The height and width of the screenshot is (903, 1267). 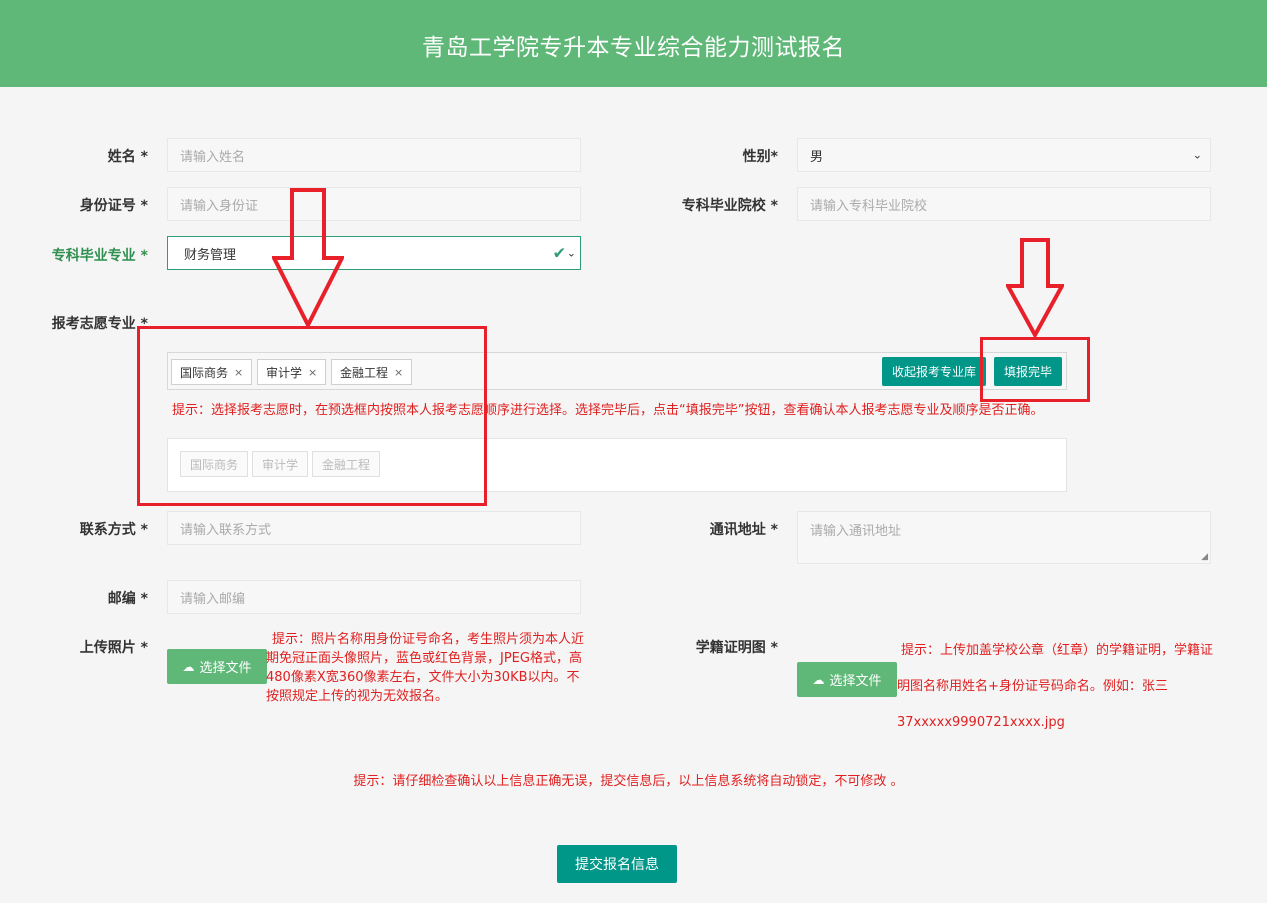 I want to click on address-label: 通讯地址 *, so click(x=743, y=530).